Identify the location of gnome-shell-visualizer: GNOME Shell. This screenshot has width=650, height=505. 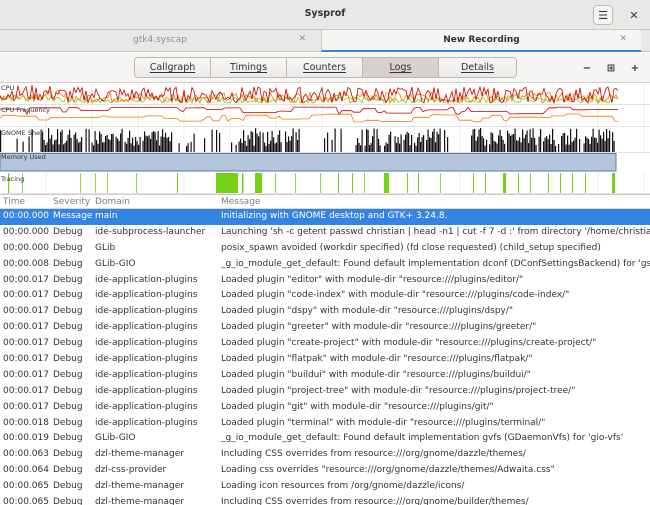
(325, 140).